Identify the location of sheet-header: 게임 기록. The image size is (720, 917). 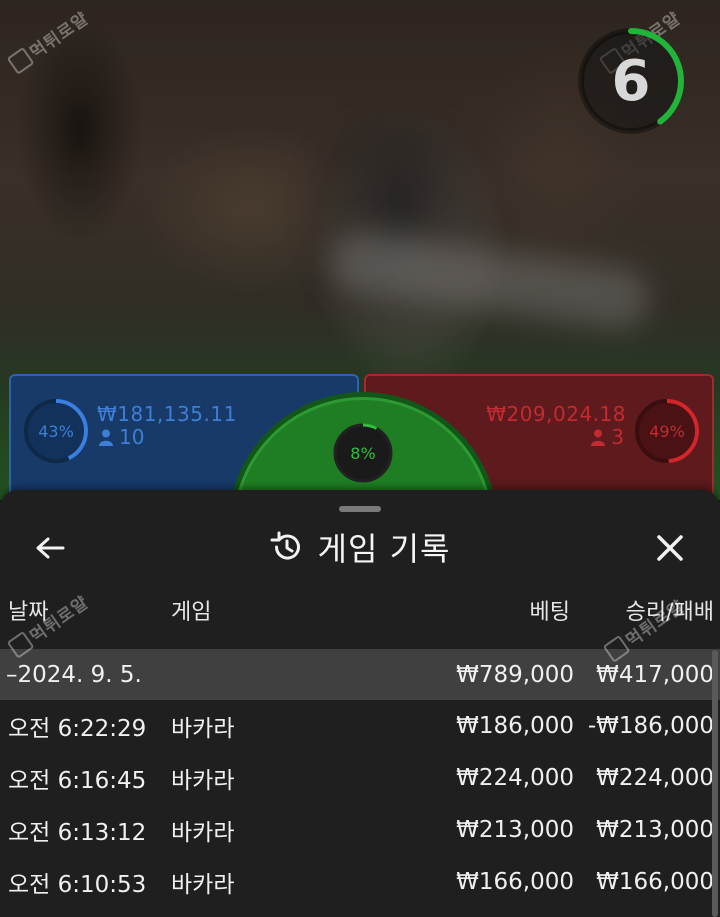
(360, 547).